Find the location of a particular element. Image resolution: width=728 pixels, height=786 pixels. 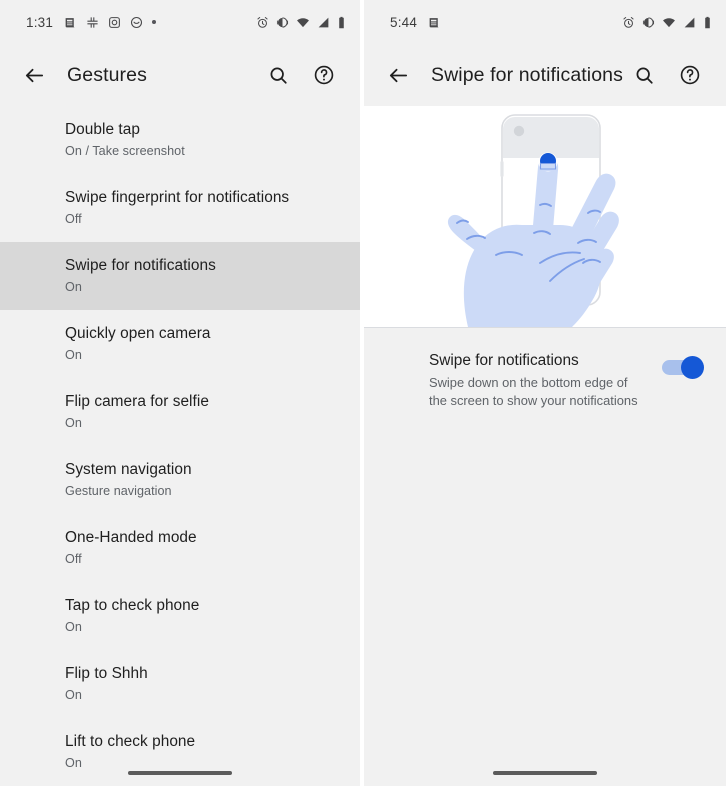

list-item-title: Flip camera for selfie is located at coordinates (137, 401).